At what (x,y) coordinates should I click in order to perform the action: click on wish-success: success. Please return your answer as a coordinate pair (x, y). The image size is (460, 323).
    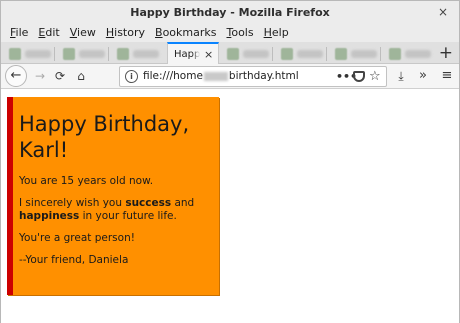
    Looking at the image, I should click on (148, 203).